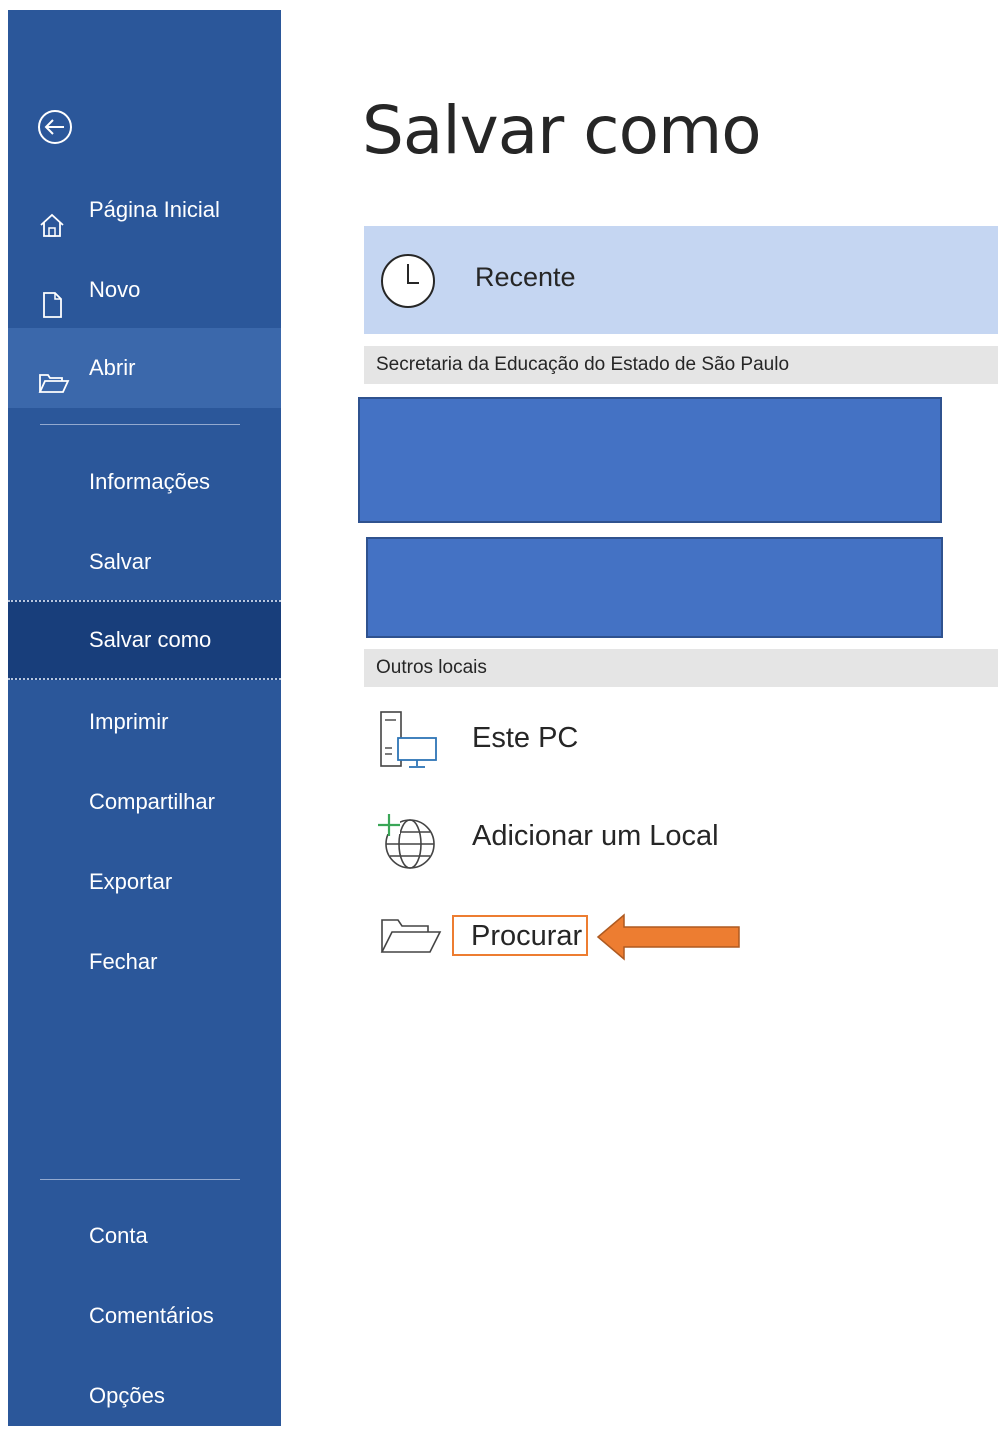 The image size is (1003, 1436). I want to click on location-browse-label: Procurar, so click(527, 936).